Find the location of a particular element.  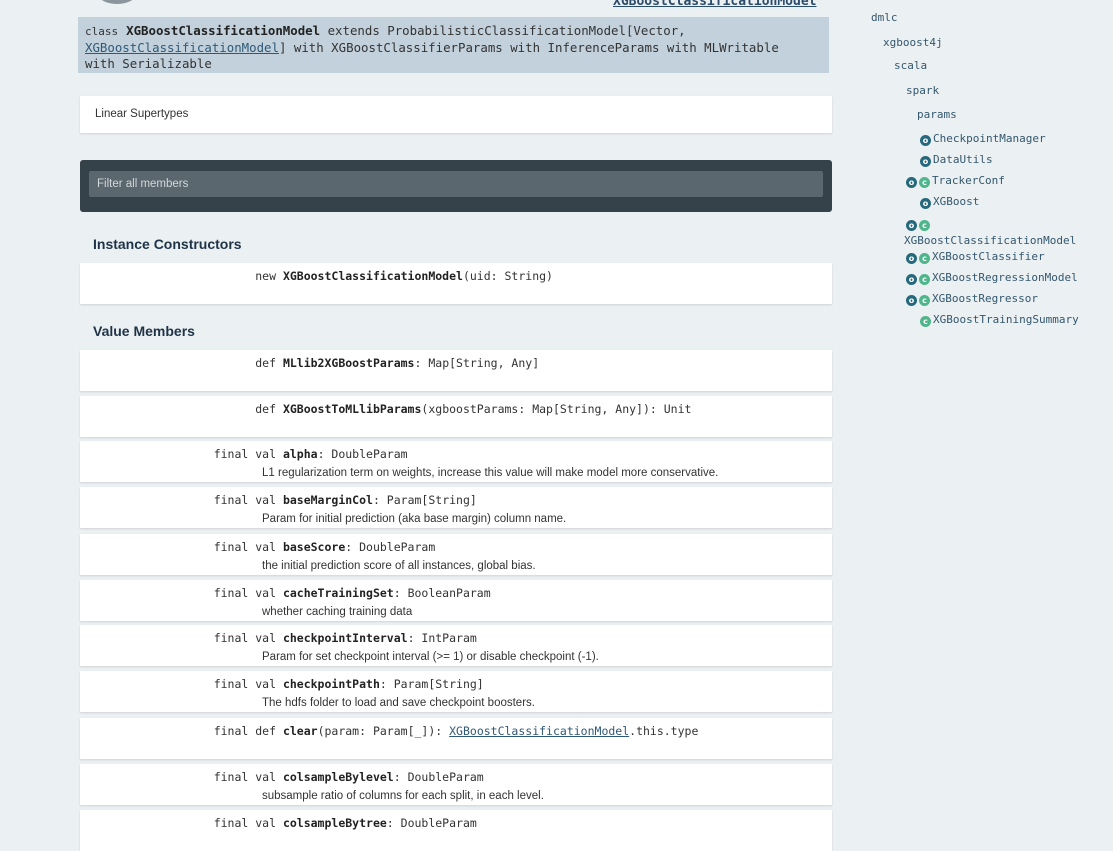

member-signature: final val baseMarginCol: Param[String] is located at coordinates (288, 500).